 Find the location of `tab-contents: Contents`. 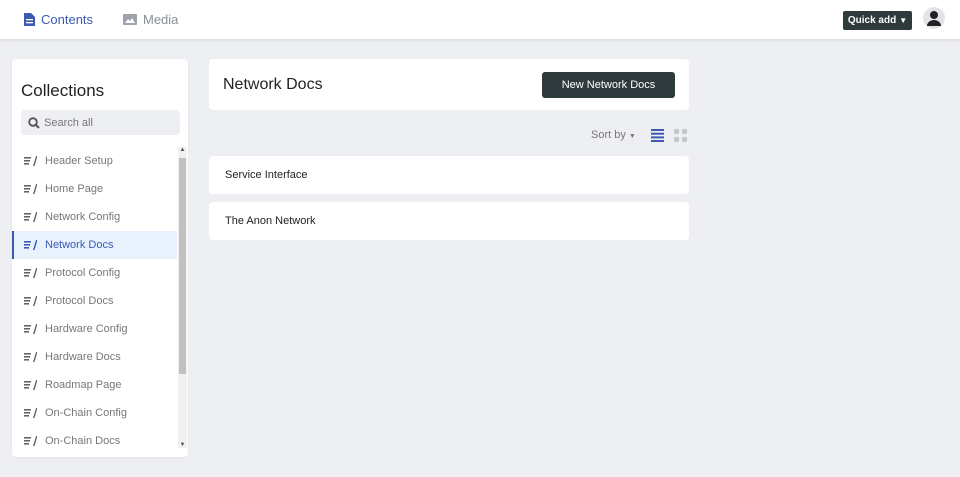

tab-contents: Contents is located at coordinates (58, 19).